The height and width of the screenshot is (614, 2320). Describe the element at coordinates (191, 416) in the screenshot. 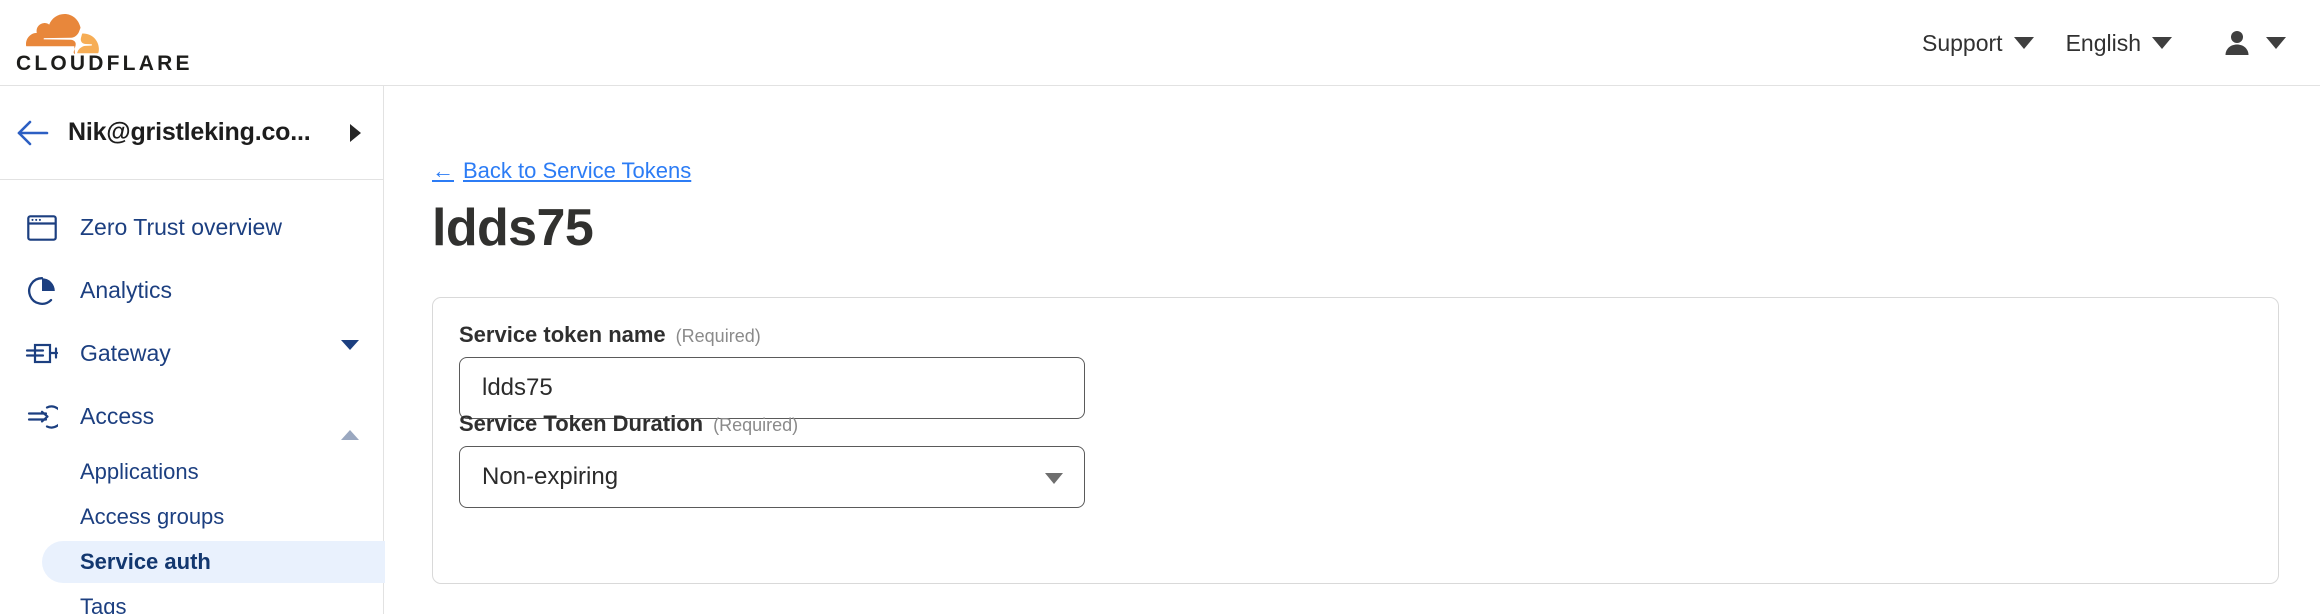

I see `sidebar-item-access: Access` at that location.